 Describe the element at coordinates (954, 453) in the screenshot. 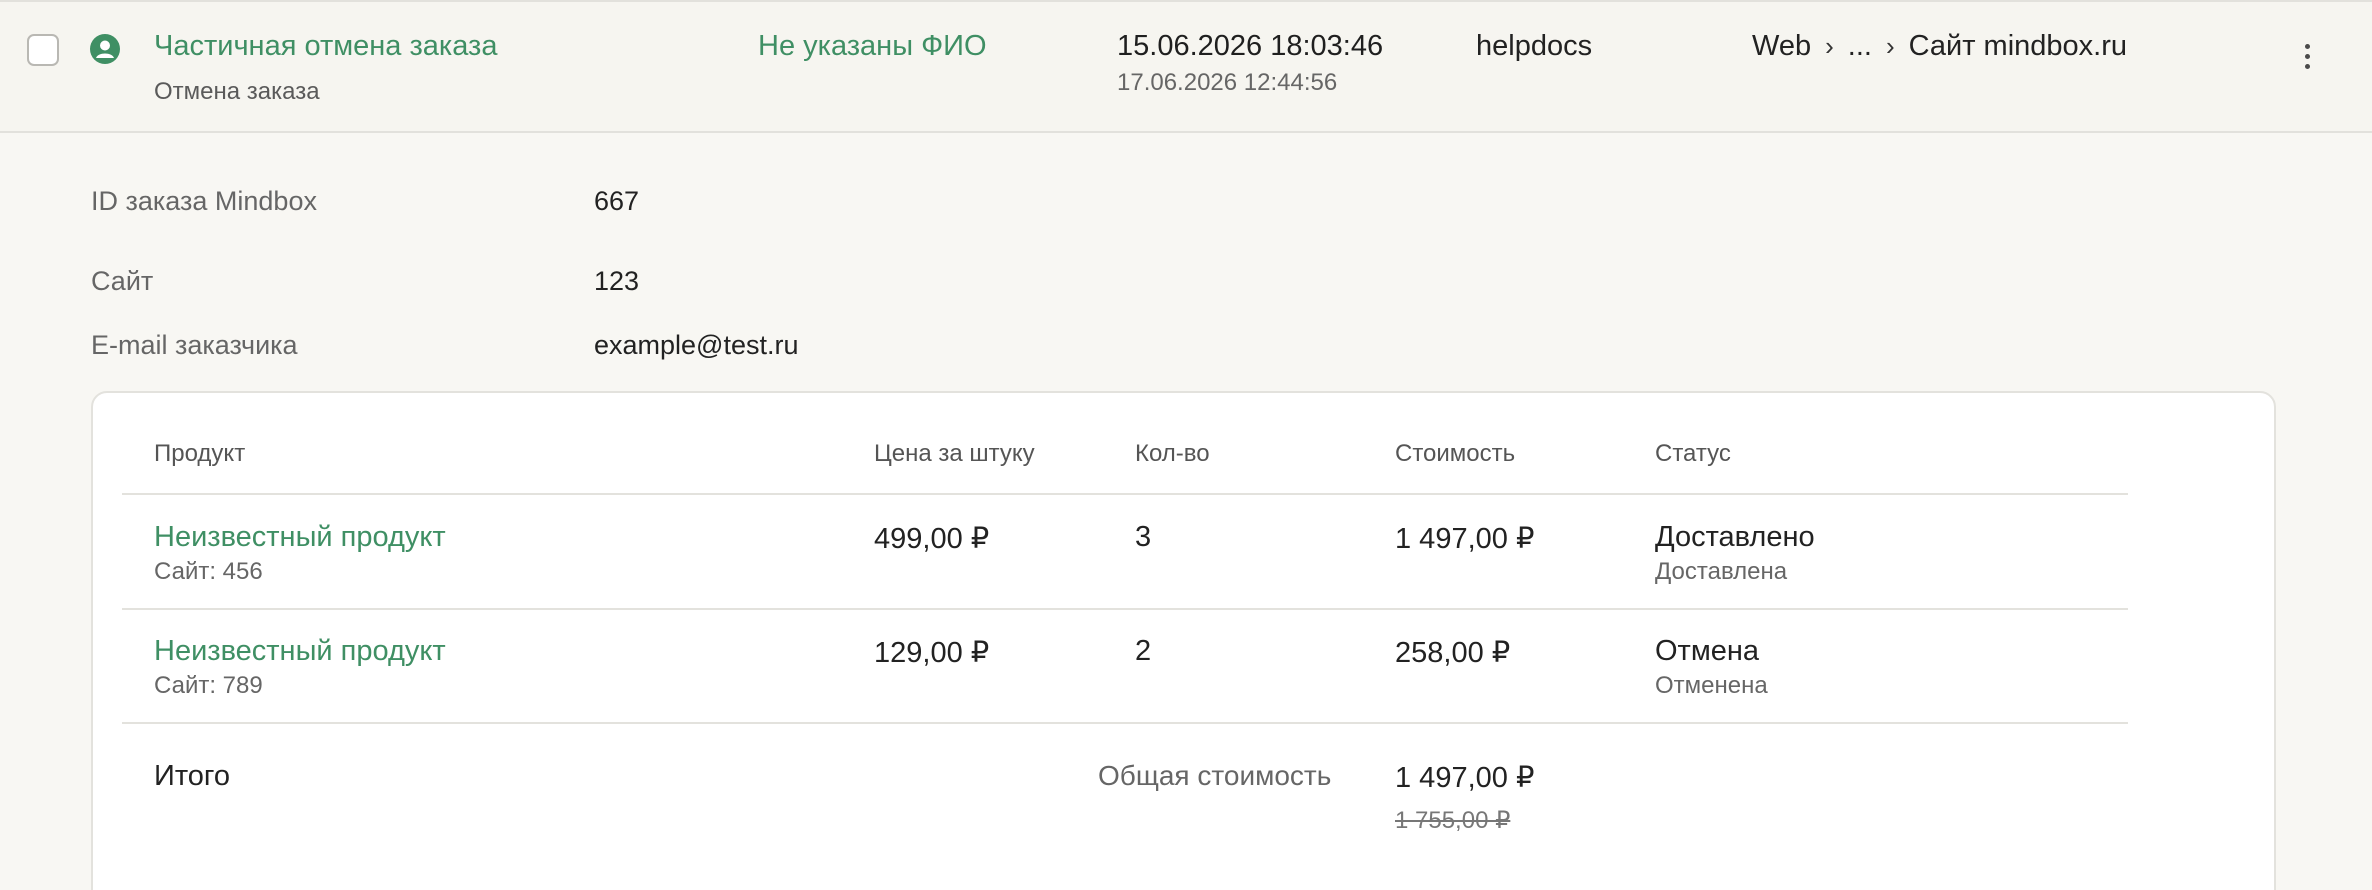

I see `column-header-price: Цена за штуку` at that location.